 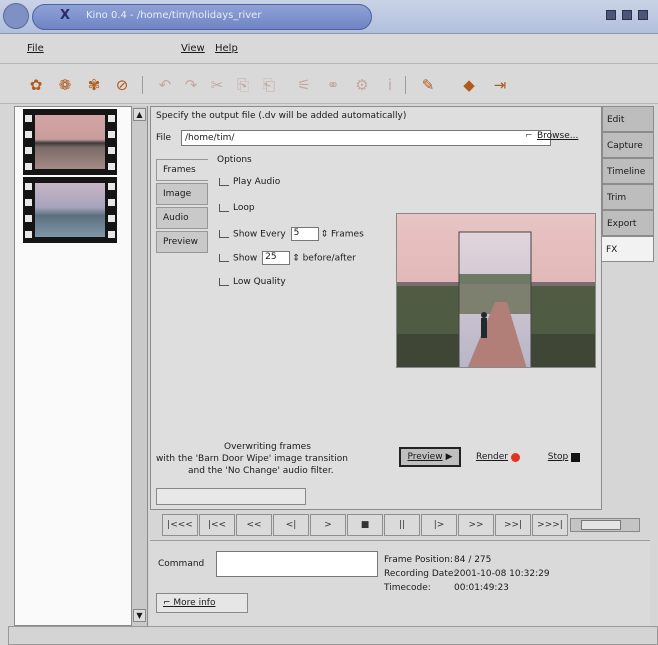 I want to click on cut-icon: ✂, so click(x=217, y=85).